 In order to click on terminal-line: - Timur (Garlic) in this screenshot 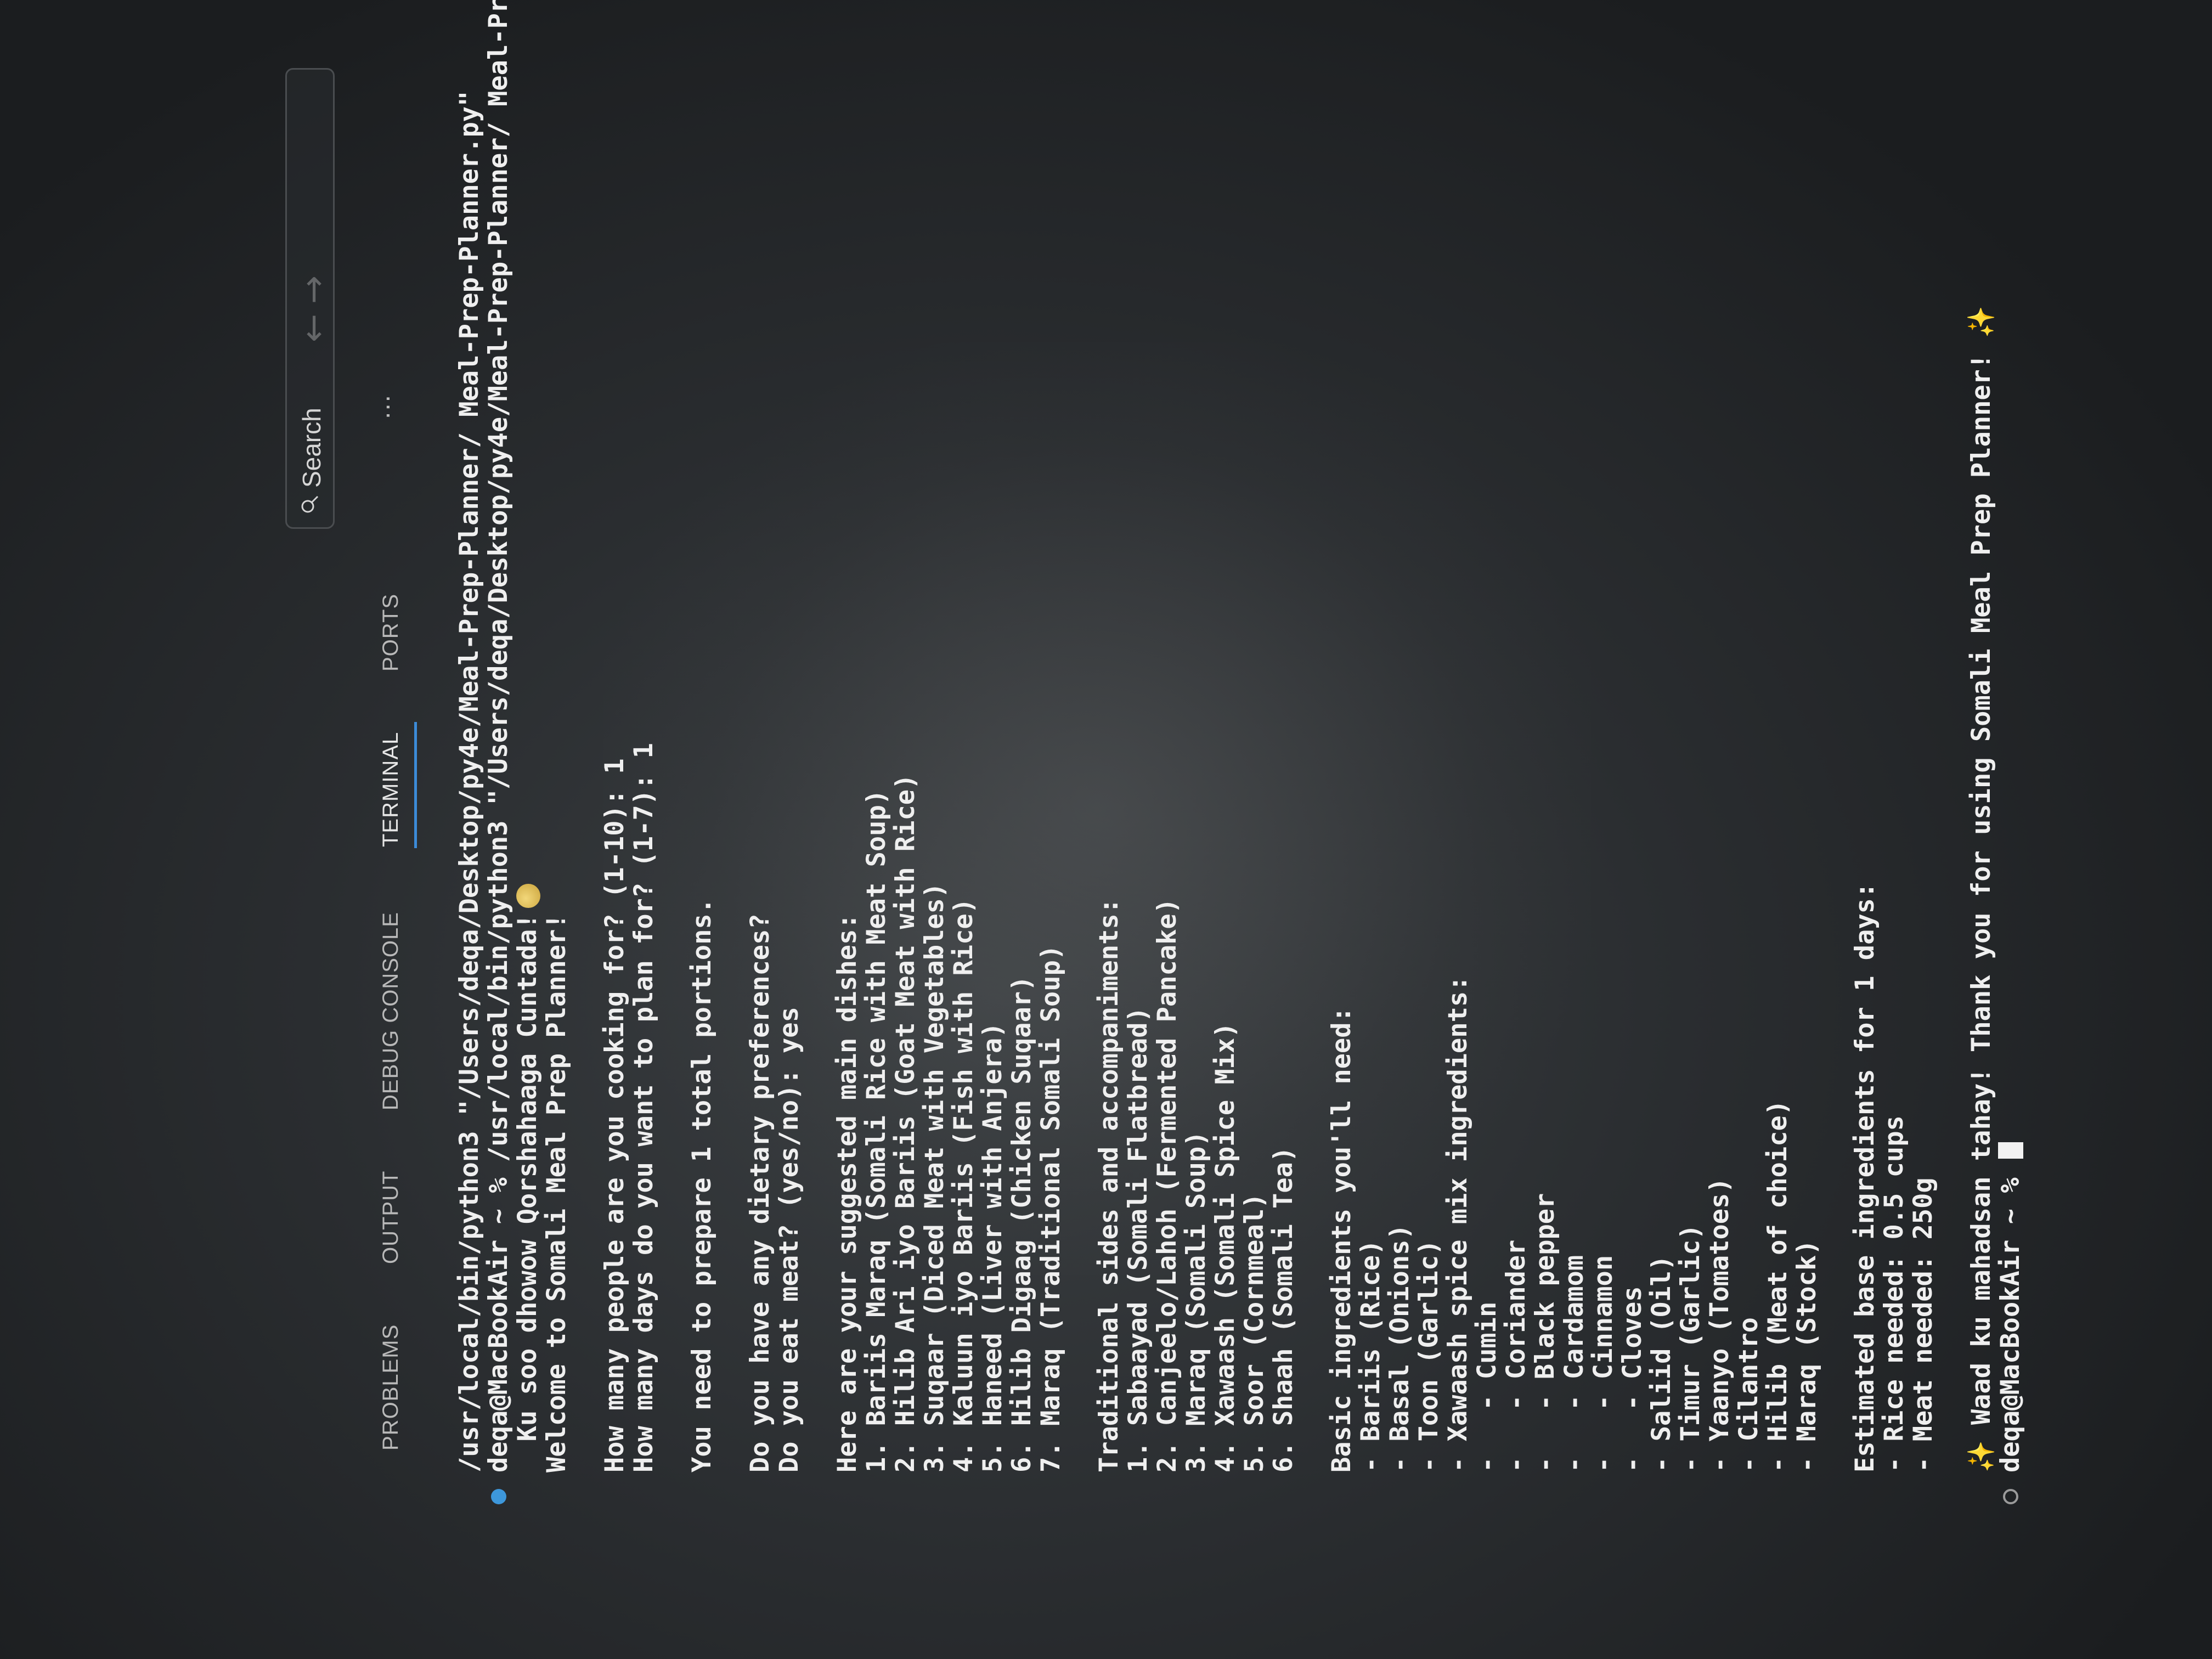, I will do `click(1690, 1348)`.